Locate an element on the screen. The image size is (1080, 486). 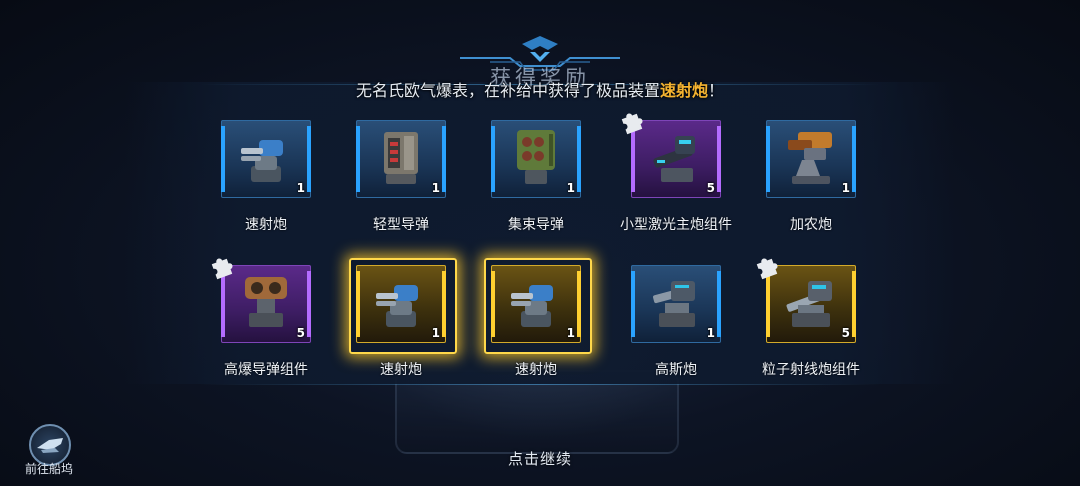
item-name: 小型激光主炮组件 is located at coordinates (676, 225).